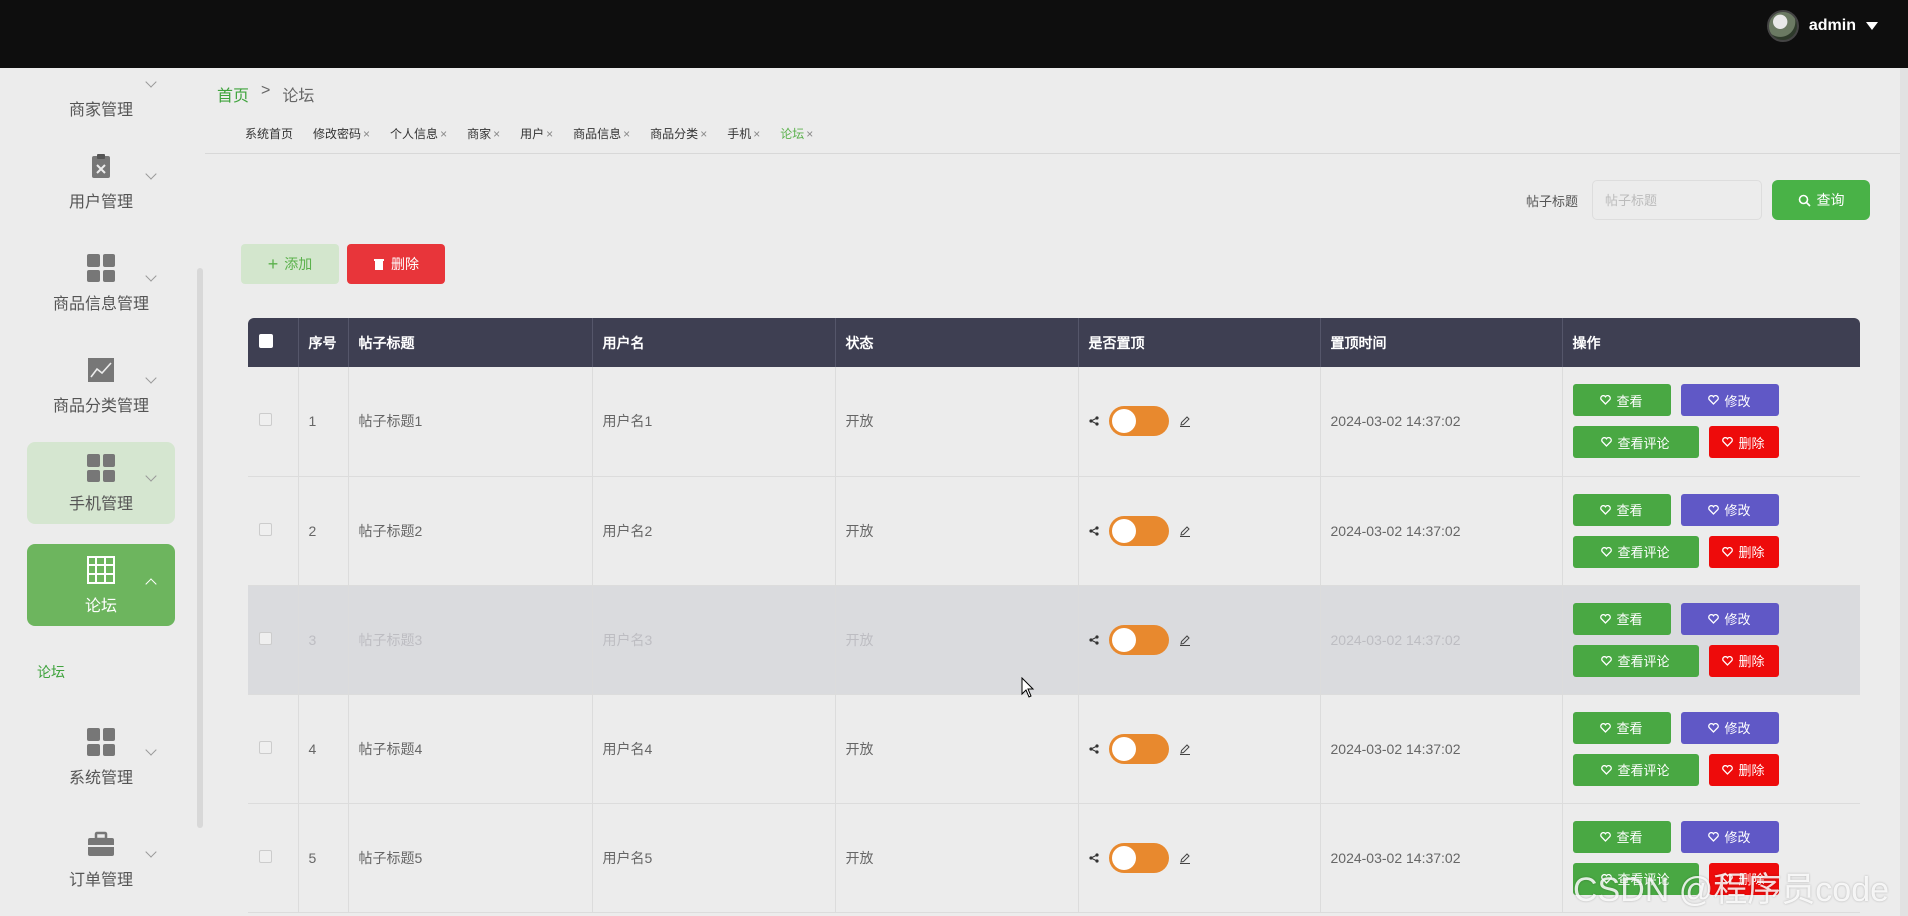 The height and width of the screenshot is (916, 1908). I want to click on search-button: 查询, so click(1821, 200).